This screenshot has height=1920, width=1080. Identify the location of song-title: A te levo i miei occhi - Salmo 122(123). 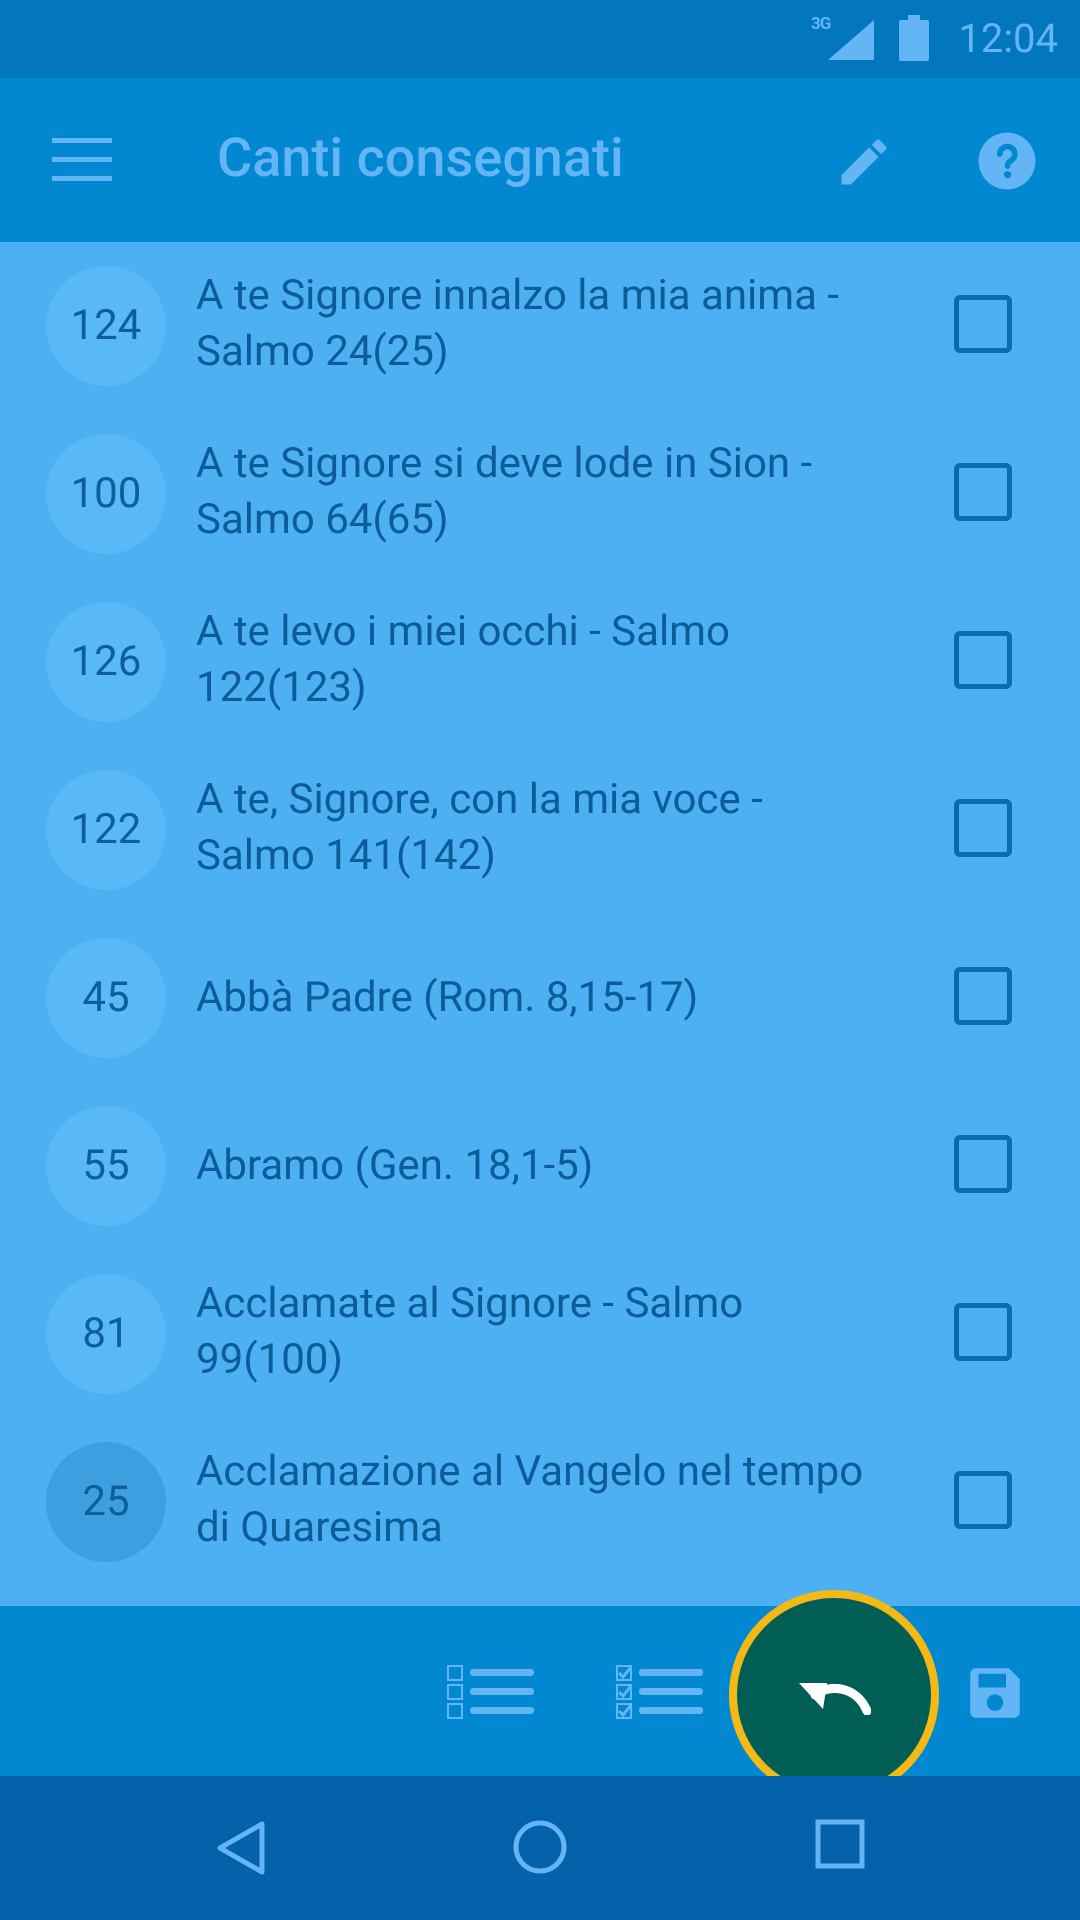
(463, 659).